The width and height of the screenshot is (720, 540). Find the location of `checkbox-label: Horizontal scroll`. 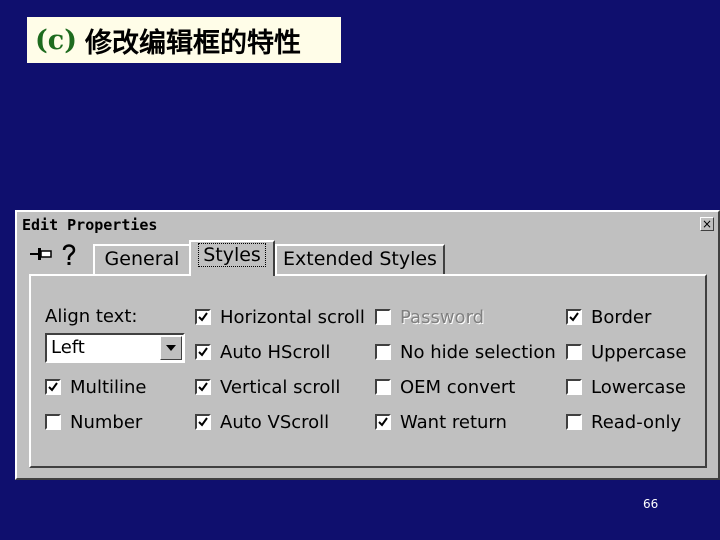

checkbox-label: Horizontal scroll is located at coordinates (292, 317).